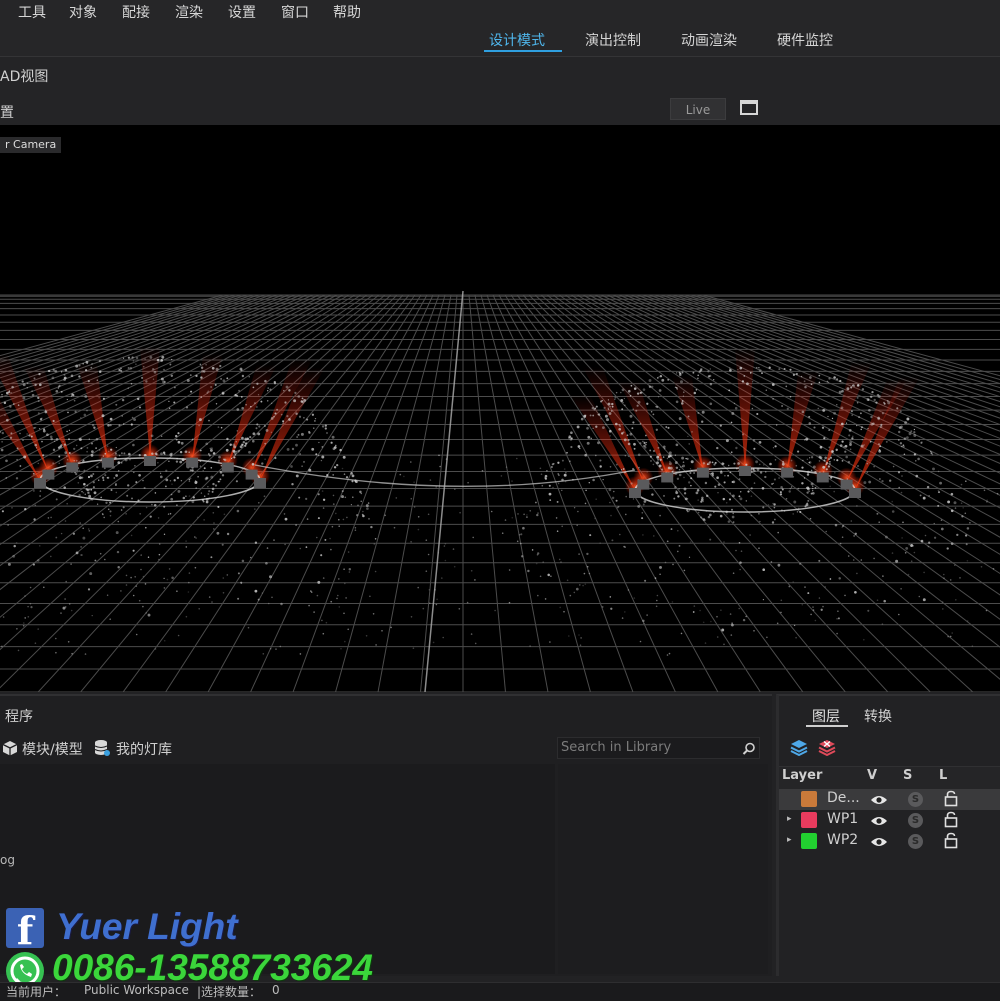 The image size is (1000, 1001). What do you see at coordinates (616, 747) in the screenshot?
I see `search-placeholder: Search in Library` at bounding box center [616, 747].